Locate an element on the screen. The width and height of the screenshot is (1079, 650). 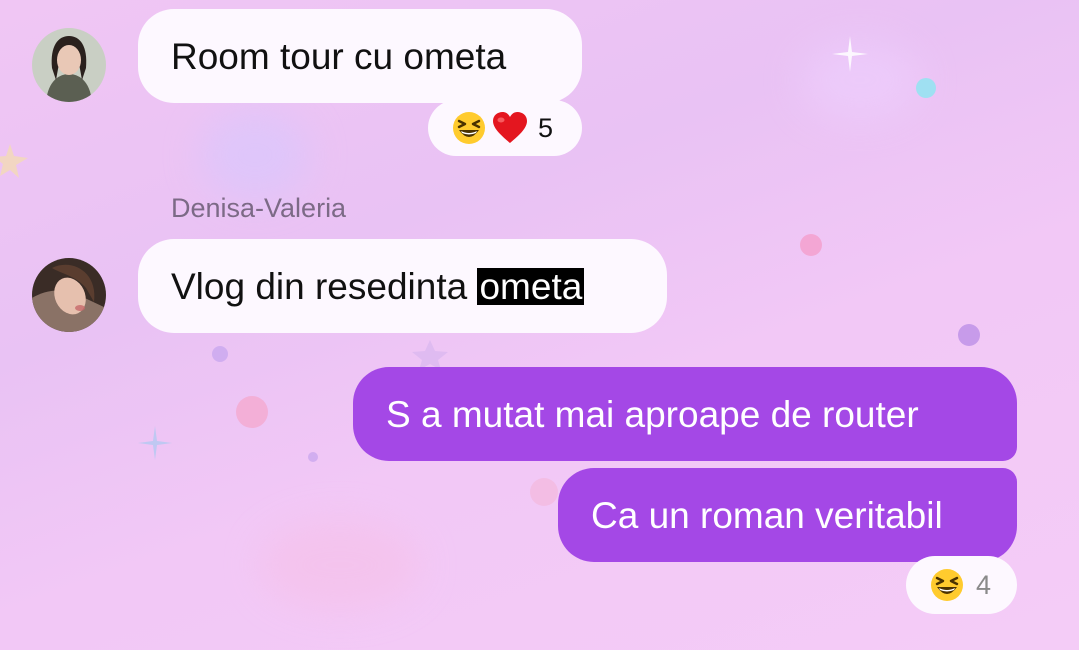
message-bubble: Room tour cu ometa is located at coordinates (360, 56).